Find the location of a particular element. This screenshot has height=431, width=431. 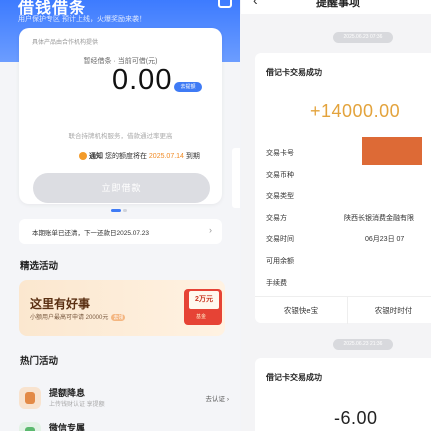

message-actions: 农银快e宝 农银时时付 is located at coordinates (343, 310).